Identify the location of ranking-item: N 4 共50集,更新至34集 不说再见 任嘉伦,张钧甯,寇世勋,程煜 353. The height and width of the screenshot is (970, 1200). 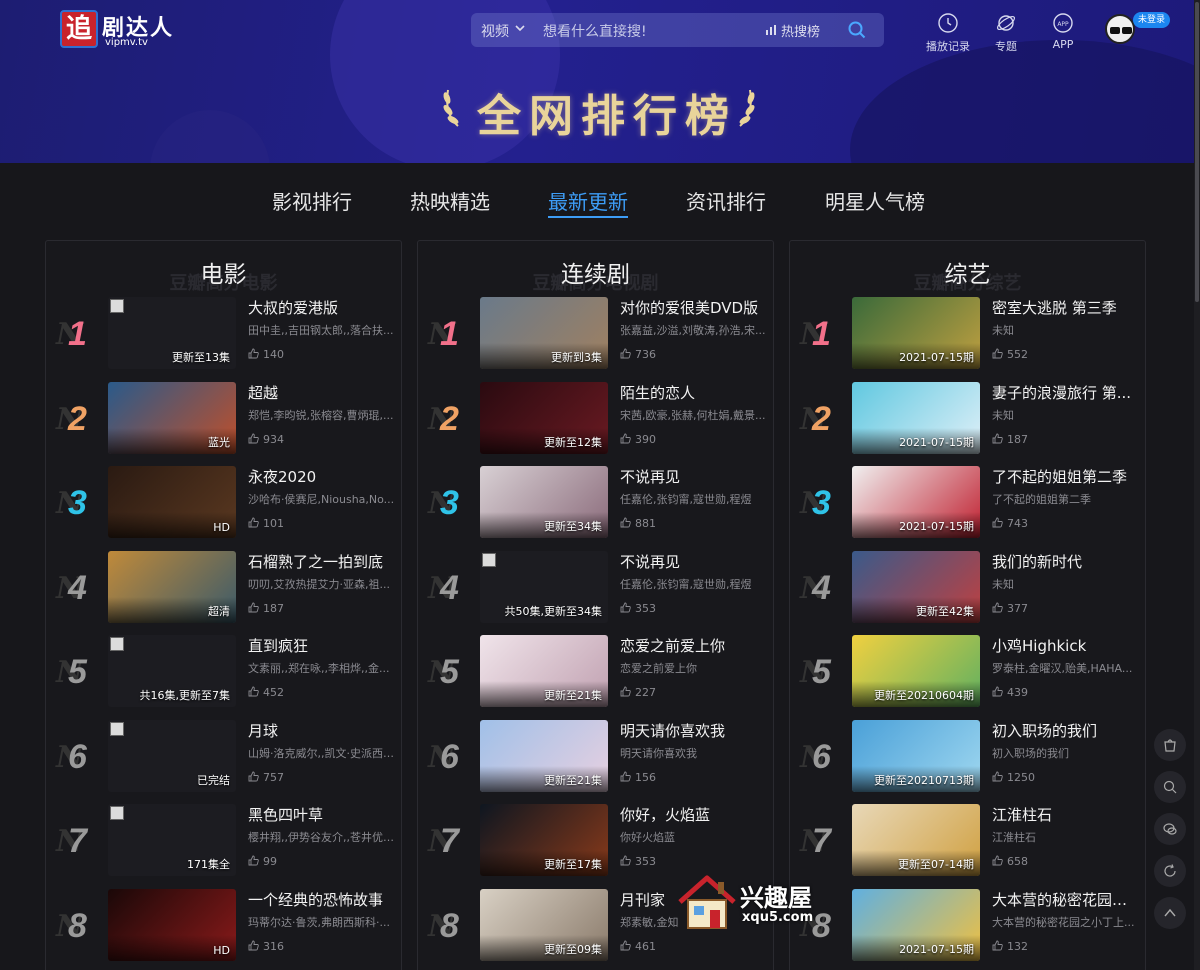
(598, 587).